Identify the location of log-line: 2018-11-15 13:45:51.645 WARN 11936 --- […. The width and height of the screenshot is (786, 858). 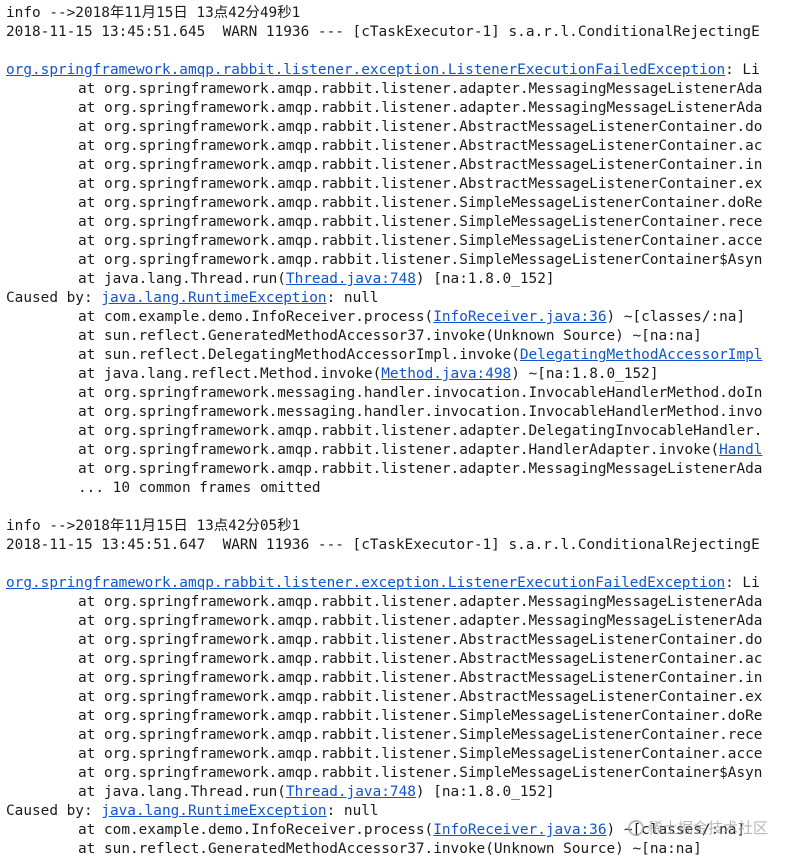
(396, 32).